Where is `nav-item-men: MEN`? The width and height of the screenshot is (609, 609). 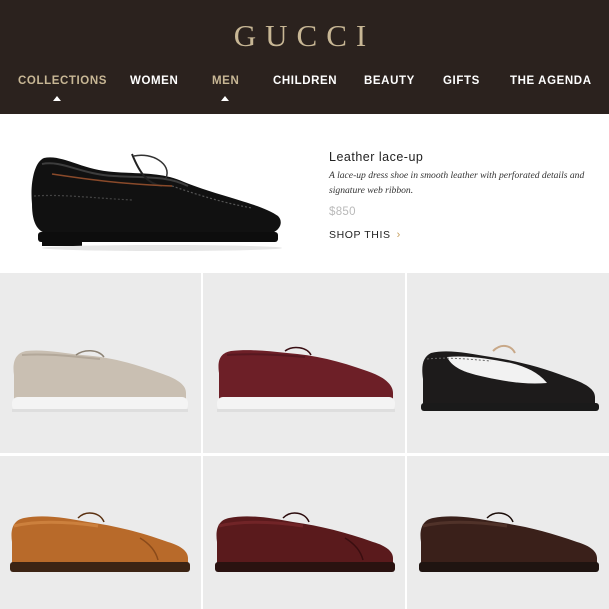 nav-item-men: MEN is located at coordinates (225, 81).